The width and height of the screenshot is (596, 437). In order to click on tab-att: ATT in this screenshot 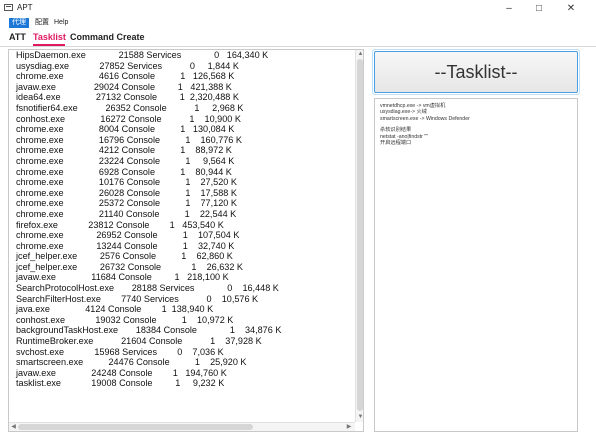, I will do `click(17, 37)`.